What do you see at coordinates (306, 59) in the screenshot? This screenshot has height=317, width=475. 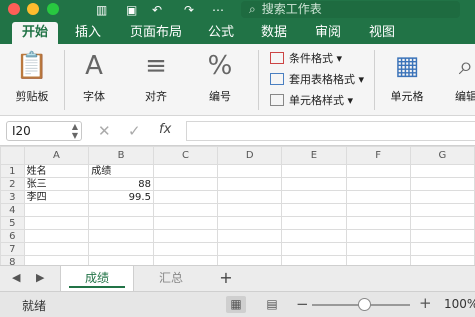 I see `conditional-format-button: 条件格式 ▾` at bounding box center [306, 59].